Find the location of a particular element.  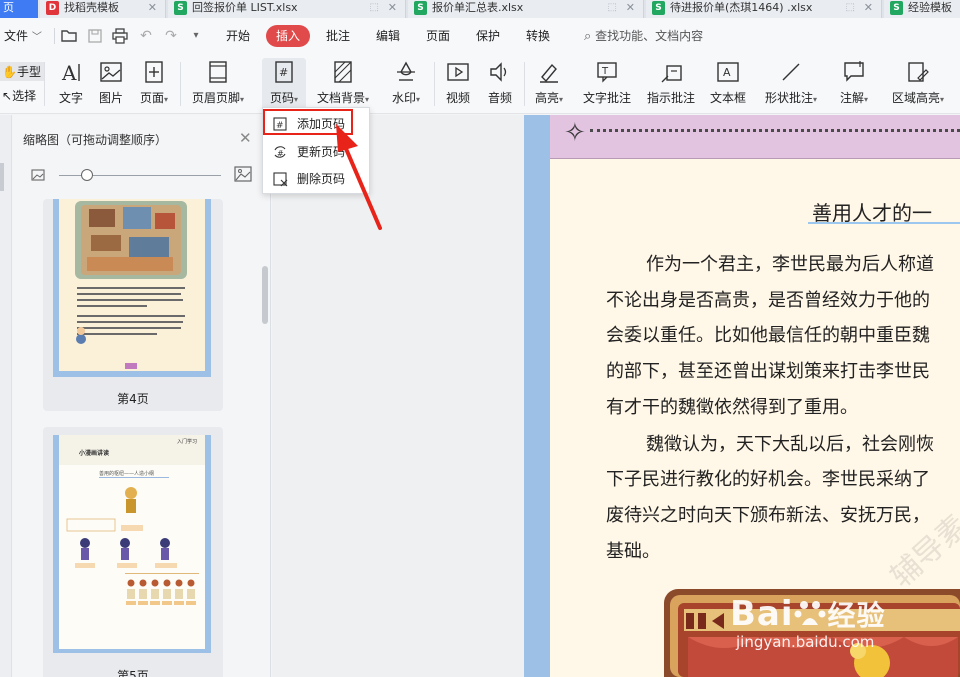

update-page-number-icon: # is located at coordinates (280, 152).